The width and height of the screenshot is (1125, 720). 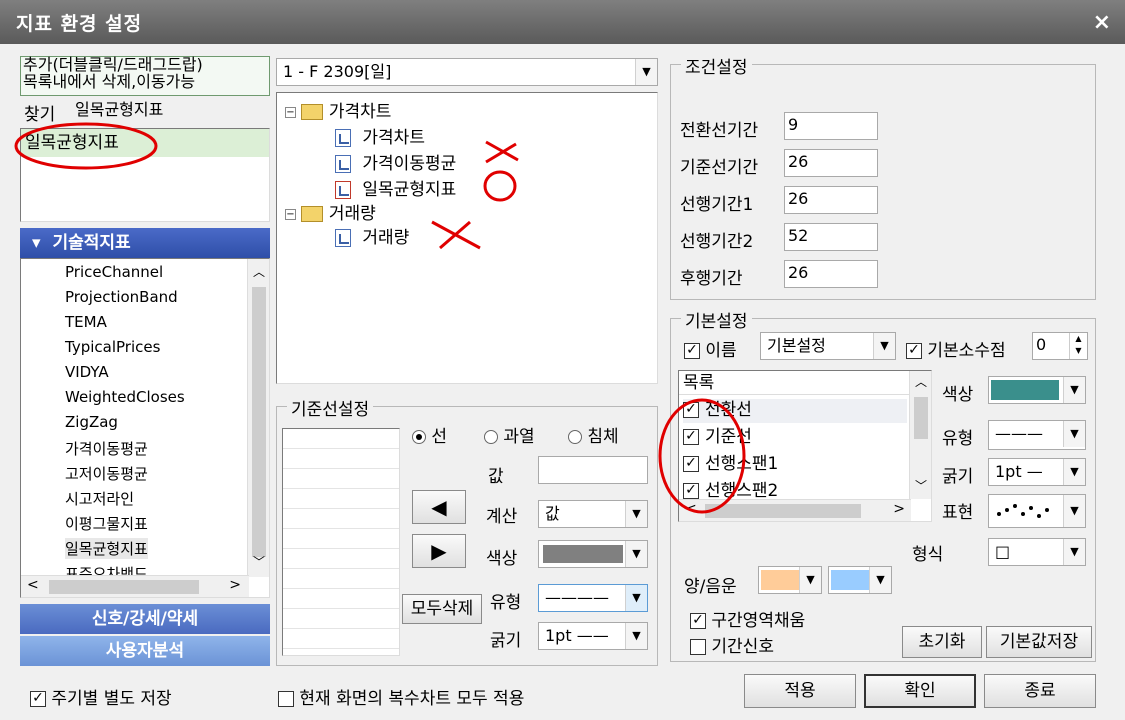 I want to click on indicator-item: ProjectionBand, so click(x=121, y=297).